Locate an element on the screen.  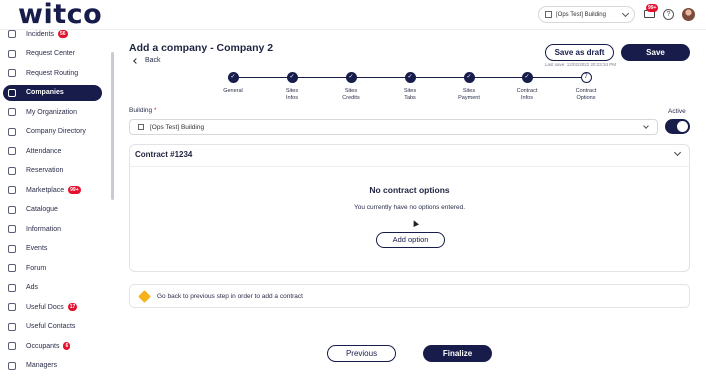
sidebar-item-label: Useful Contacts is located at coordinates (51, 326).